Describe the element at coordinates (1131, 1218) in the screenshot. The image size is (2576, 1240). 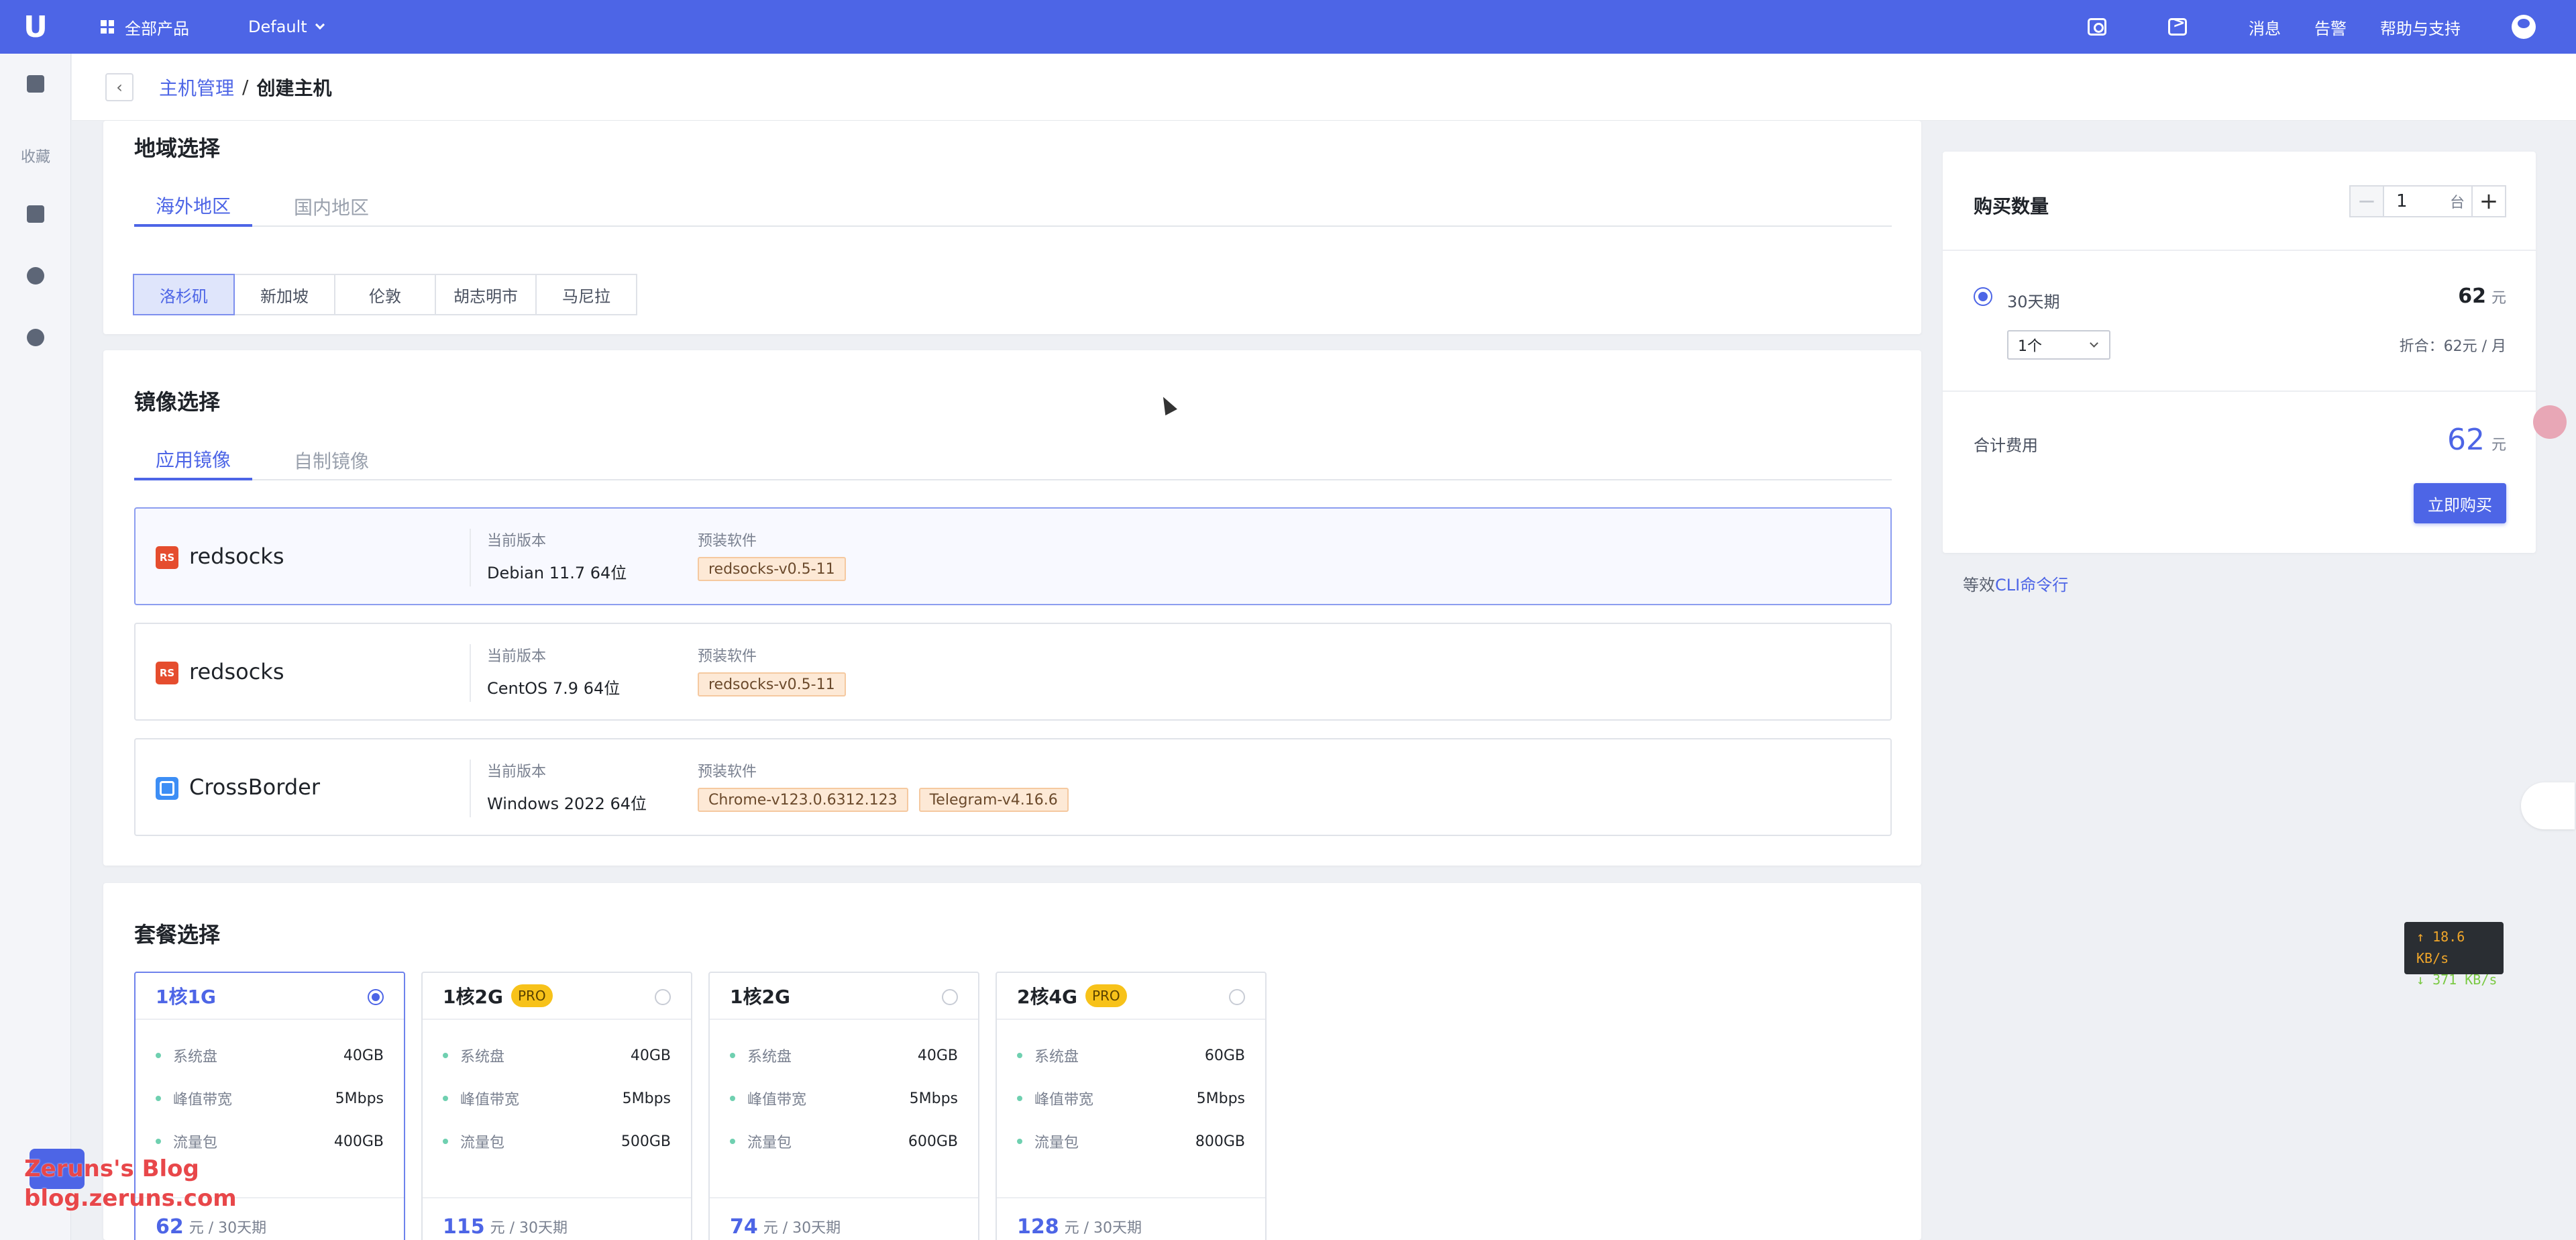
I see `plan-price: 128 元 / 30天期` at that location.